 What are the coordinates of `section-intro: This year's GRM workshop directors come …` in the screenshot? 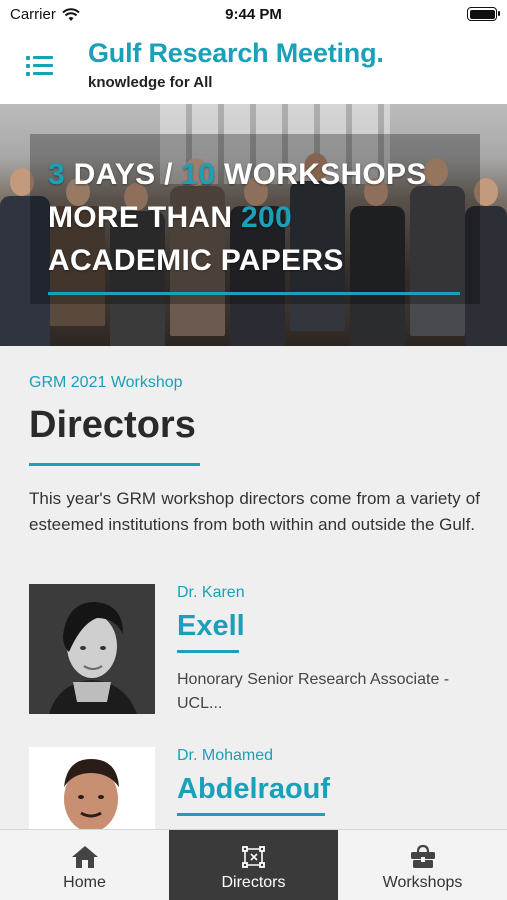 It's located at (254, 511).